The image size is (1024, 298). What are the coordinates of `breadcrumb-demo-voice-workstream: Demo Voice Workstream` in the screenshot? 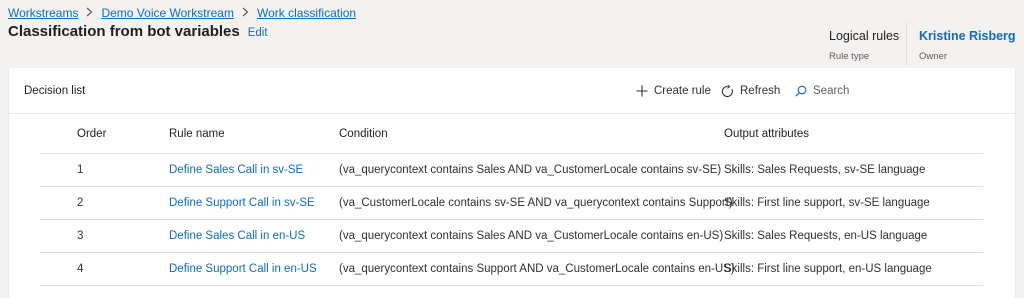 It's located at (167, 13).